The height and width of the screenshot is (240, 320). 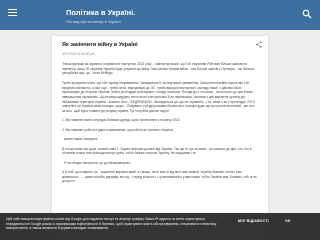 What do you see at coordinates (100, 12) in the screenshot?
I see `blog-title: Політика в Україні.` at bounding box center [100, 12].